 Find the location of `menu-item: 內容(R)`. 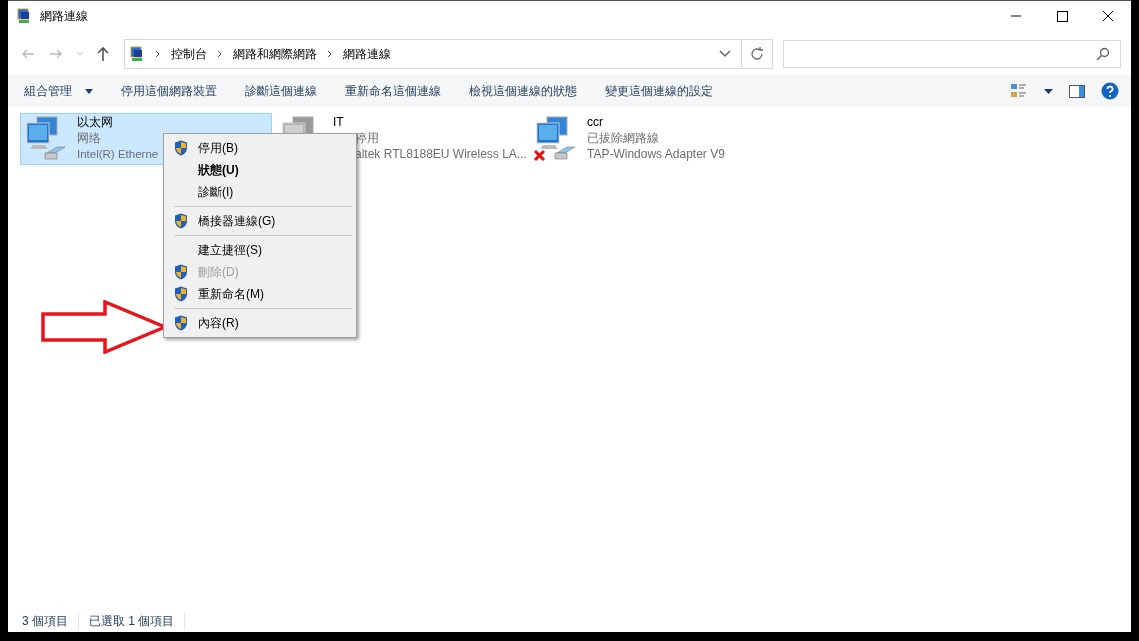

menu-item: 內容(R) is located at coordinates (260, 323).